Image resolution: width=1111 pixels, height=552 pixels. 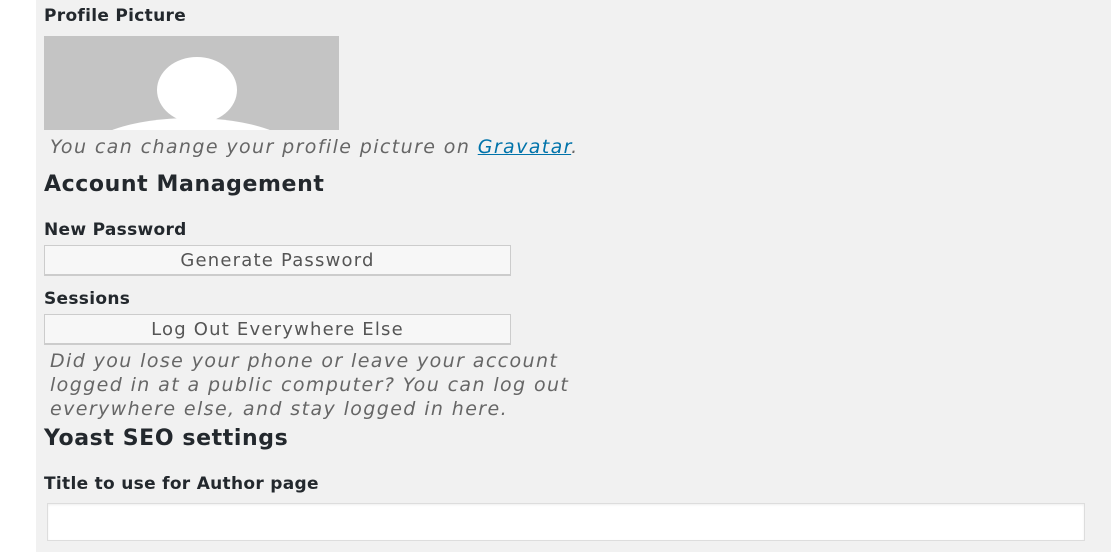 What do you see at coordinates (115, 230) in the screenshot?
I see `new-password-label: New Password` at bounding box center [115, 230].